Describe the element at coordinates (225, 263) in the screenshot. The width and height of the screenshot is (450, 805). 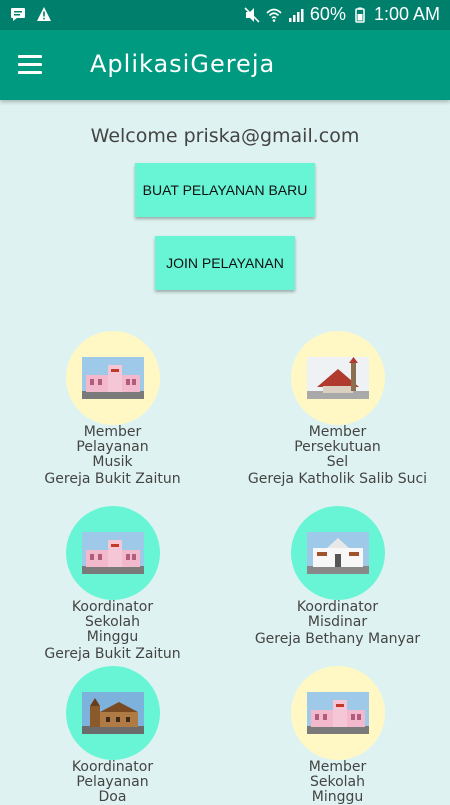
I see `join-service-button: JOIN PELAYANAN` at that location.